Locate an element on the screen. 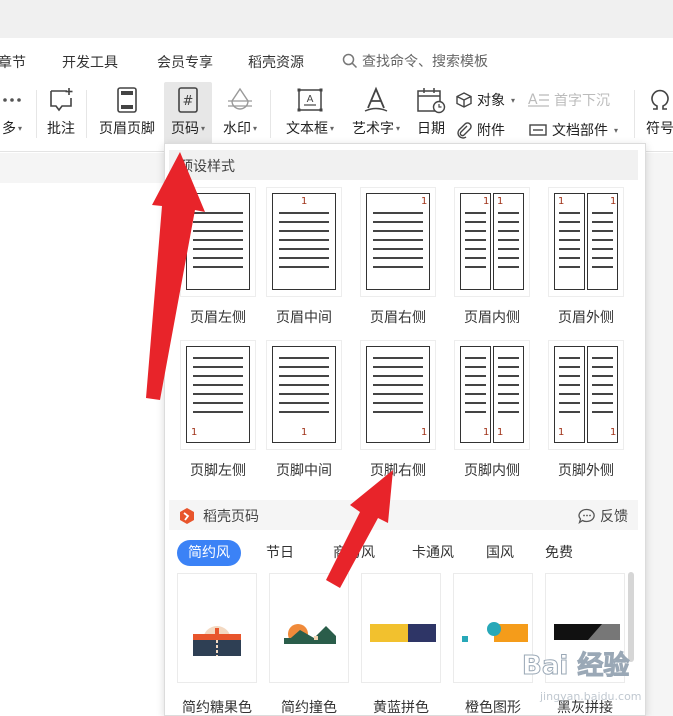  date-button: 日期 is located at coordinates (431, 114).